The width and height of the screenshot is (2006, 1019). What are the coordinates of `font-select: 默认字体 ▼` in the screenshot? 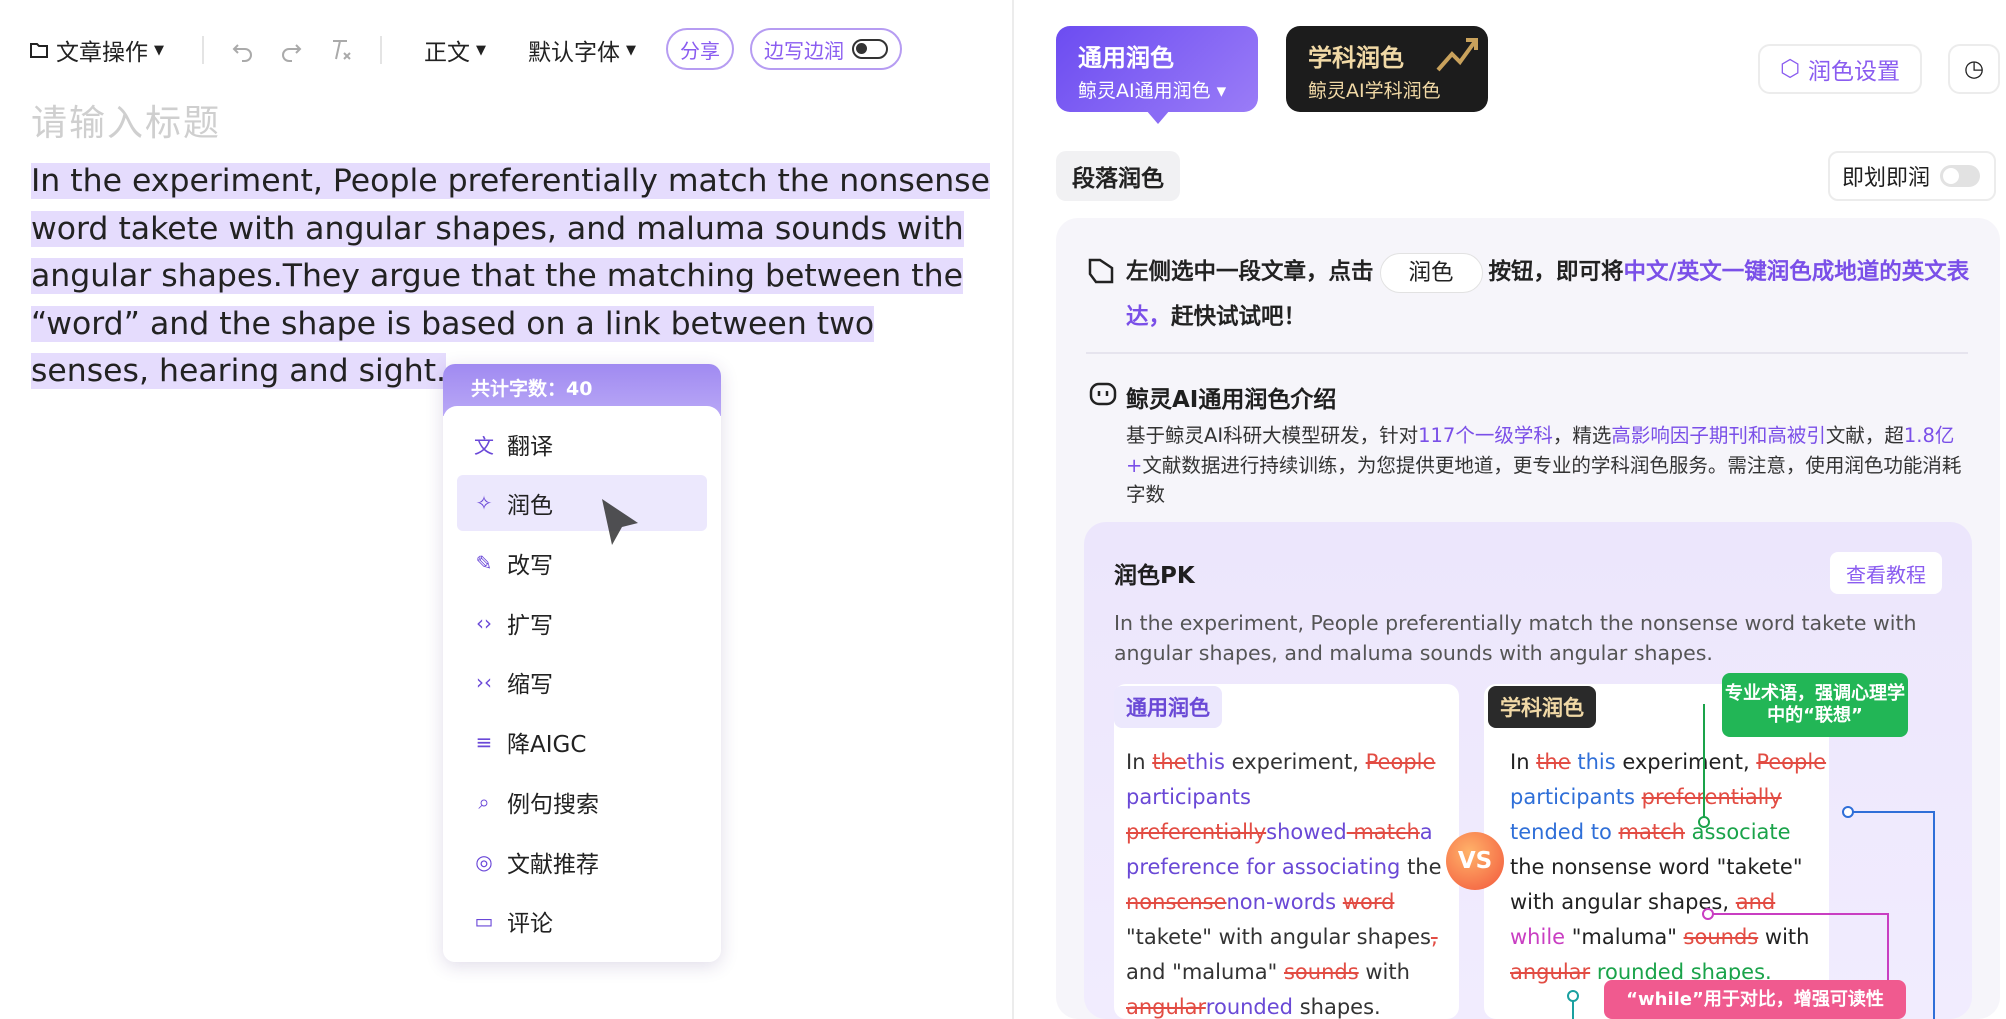 It's located at (582, 50).